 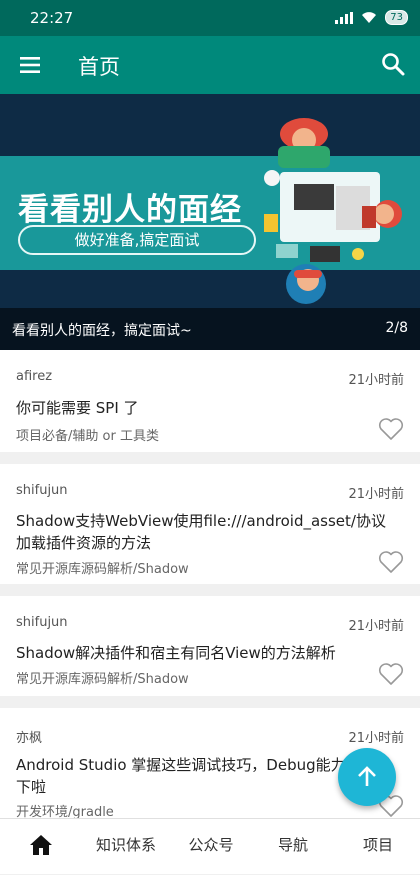 What do you see at coordinates (378, 847) in the screenshot?
I see `nav-project: 项目` at bounding box center [378, 847].